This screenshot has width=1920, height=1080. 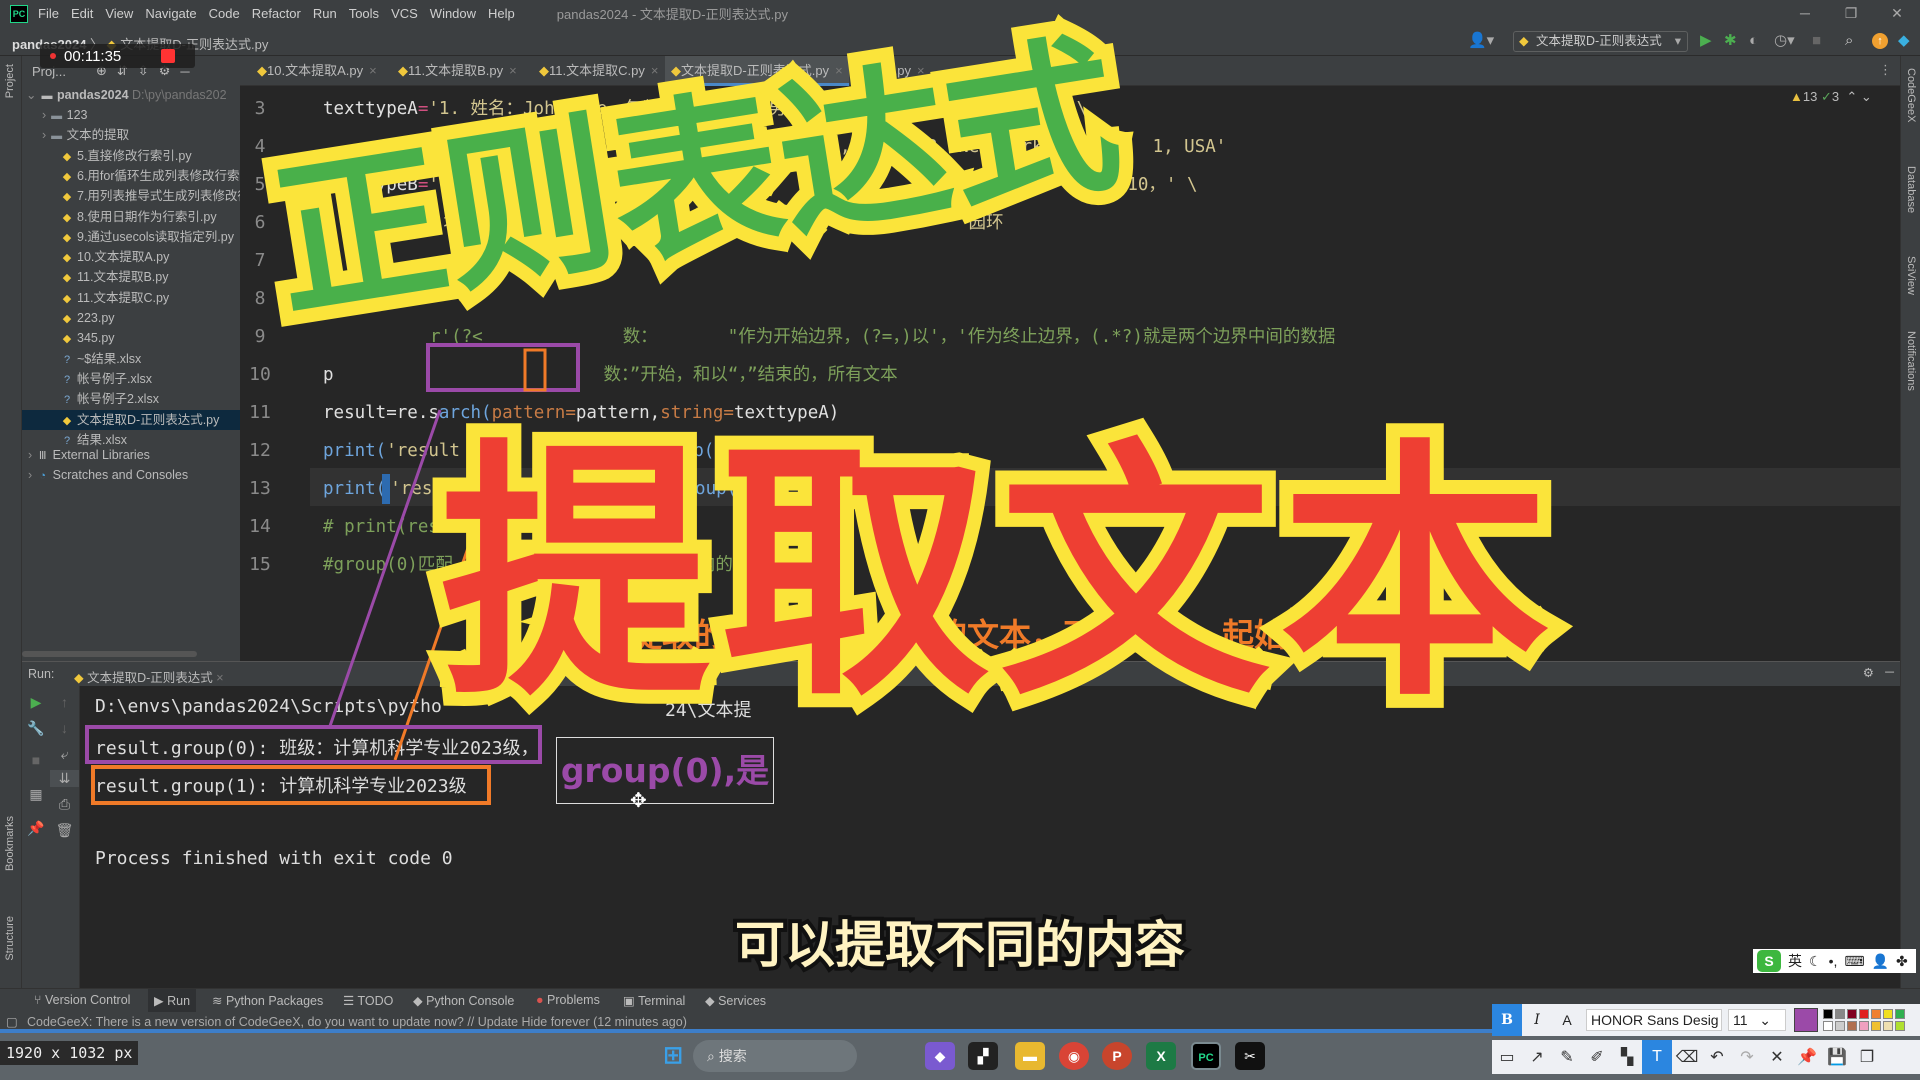 I want to click on purple-box-console, so click(x=313, y=744).